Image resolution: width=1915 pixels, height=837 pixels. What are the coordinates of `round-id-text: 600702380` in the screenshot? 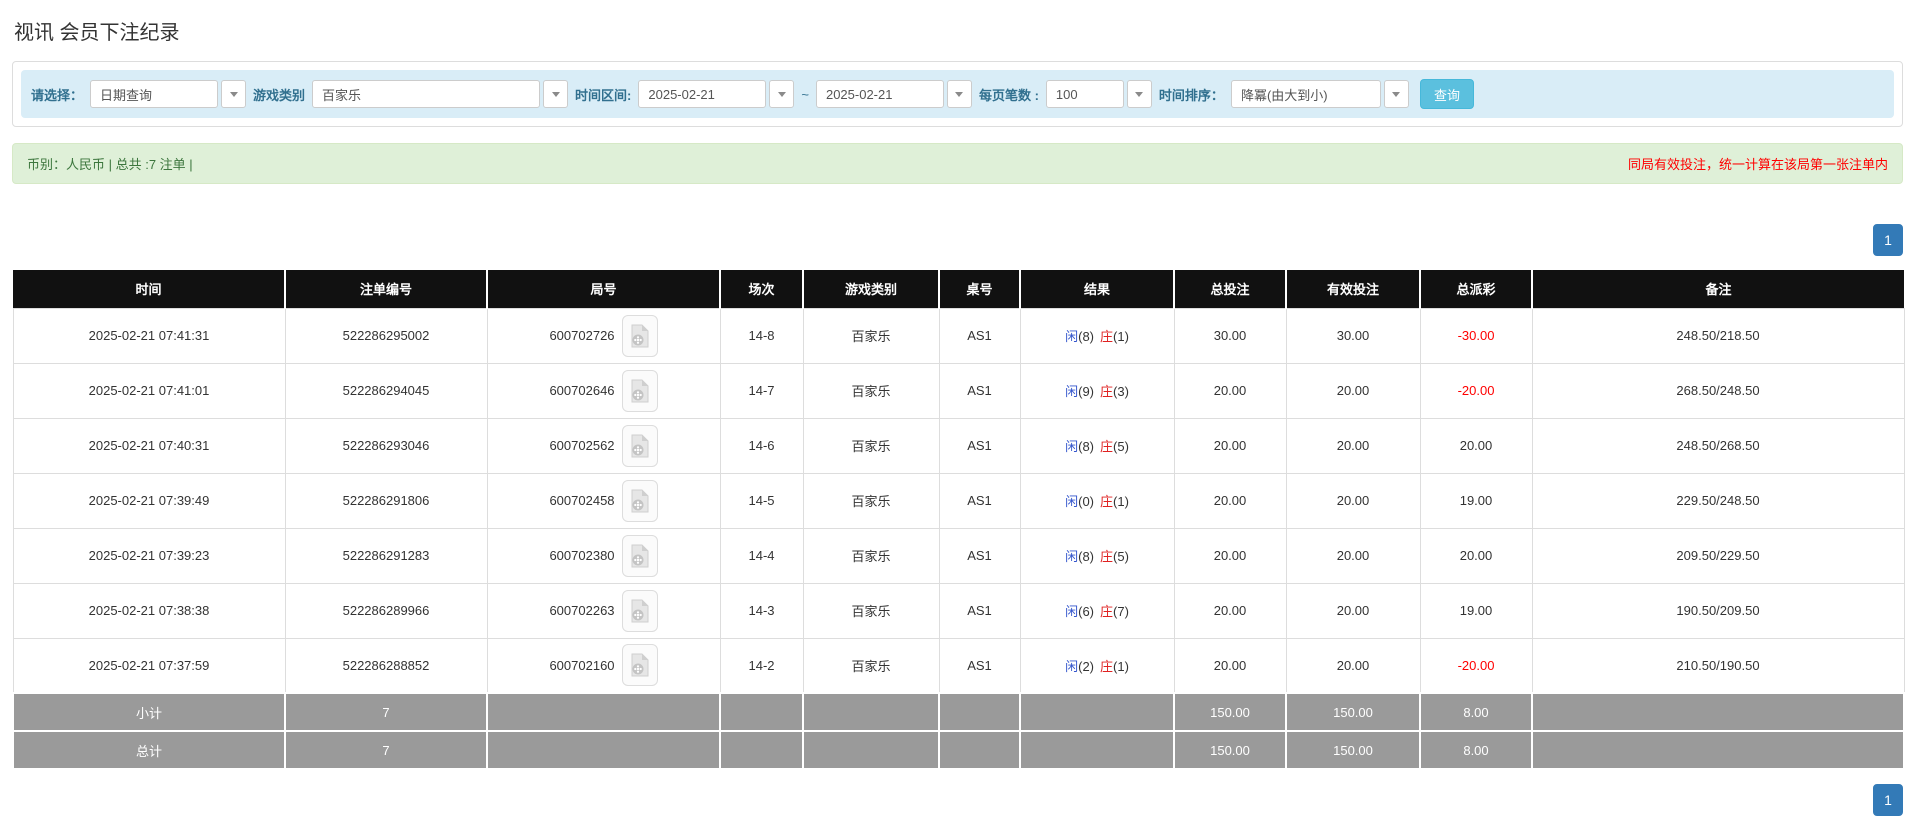 It's located at (582, 555).